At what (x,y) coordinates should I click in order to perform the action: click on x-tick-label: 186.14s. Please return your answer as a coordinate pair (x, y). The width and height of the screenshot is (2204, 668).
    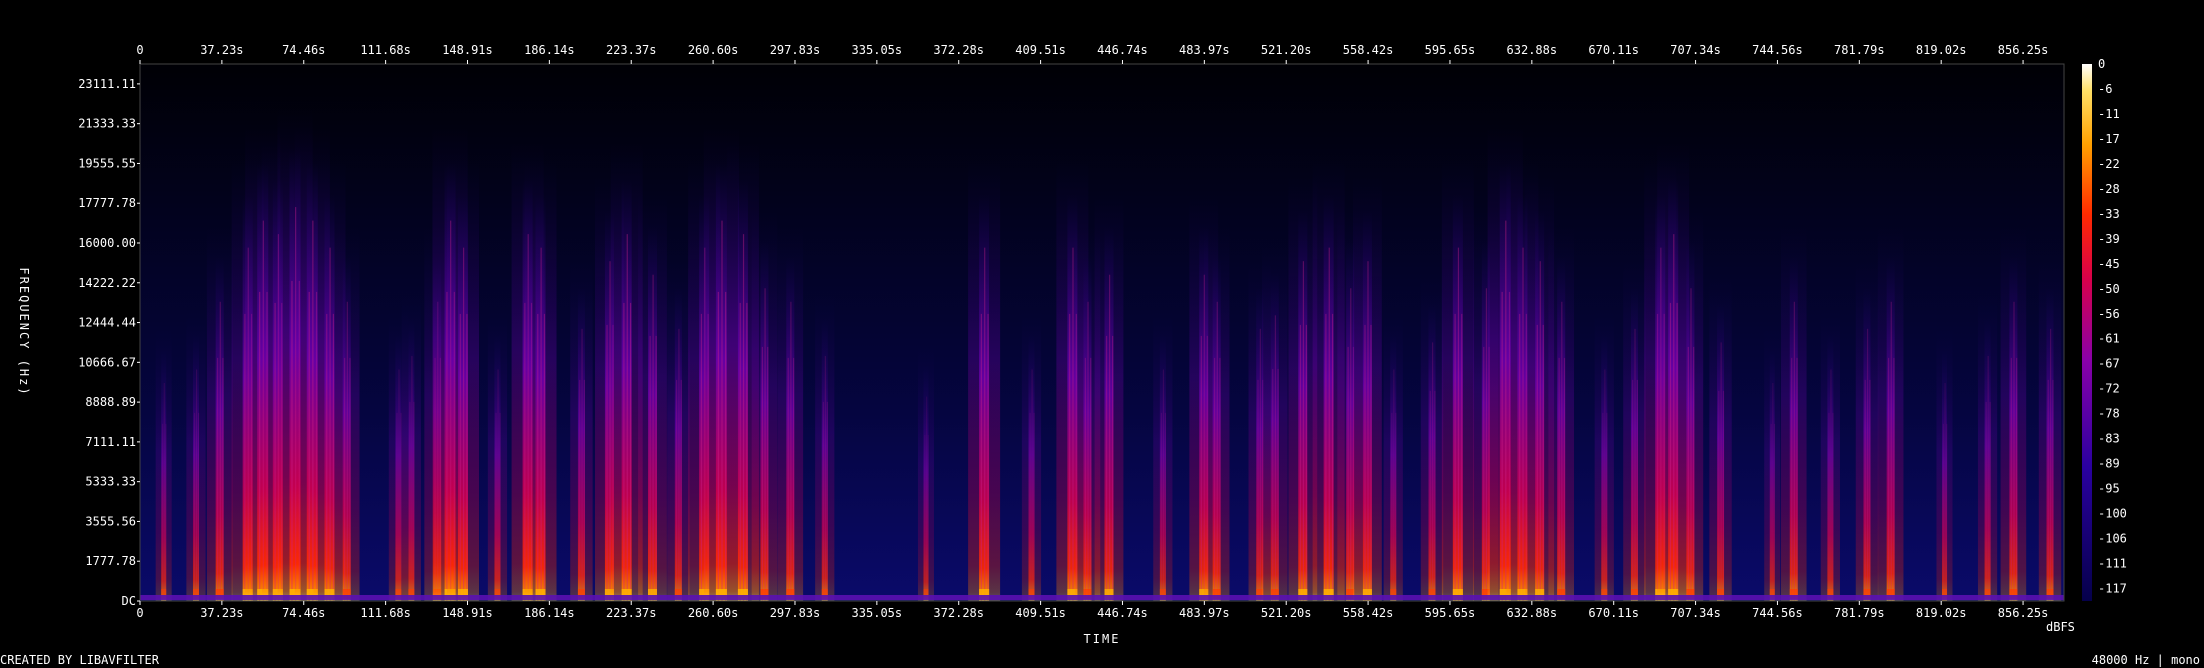
    Looking at the image, I should click on (549, 613).